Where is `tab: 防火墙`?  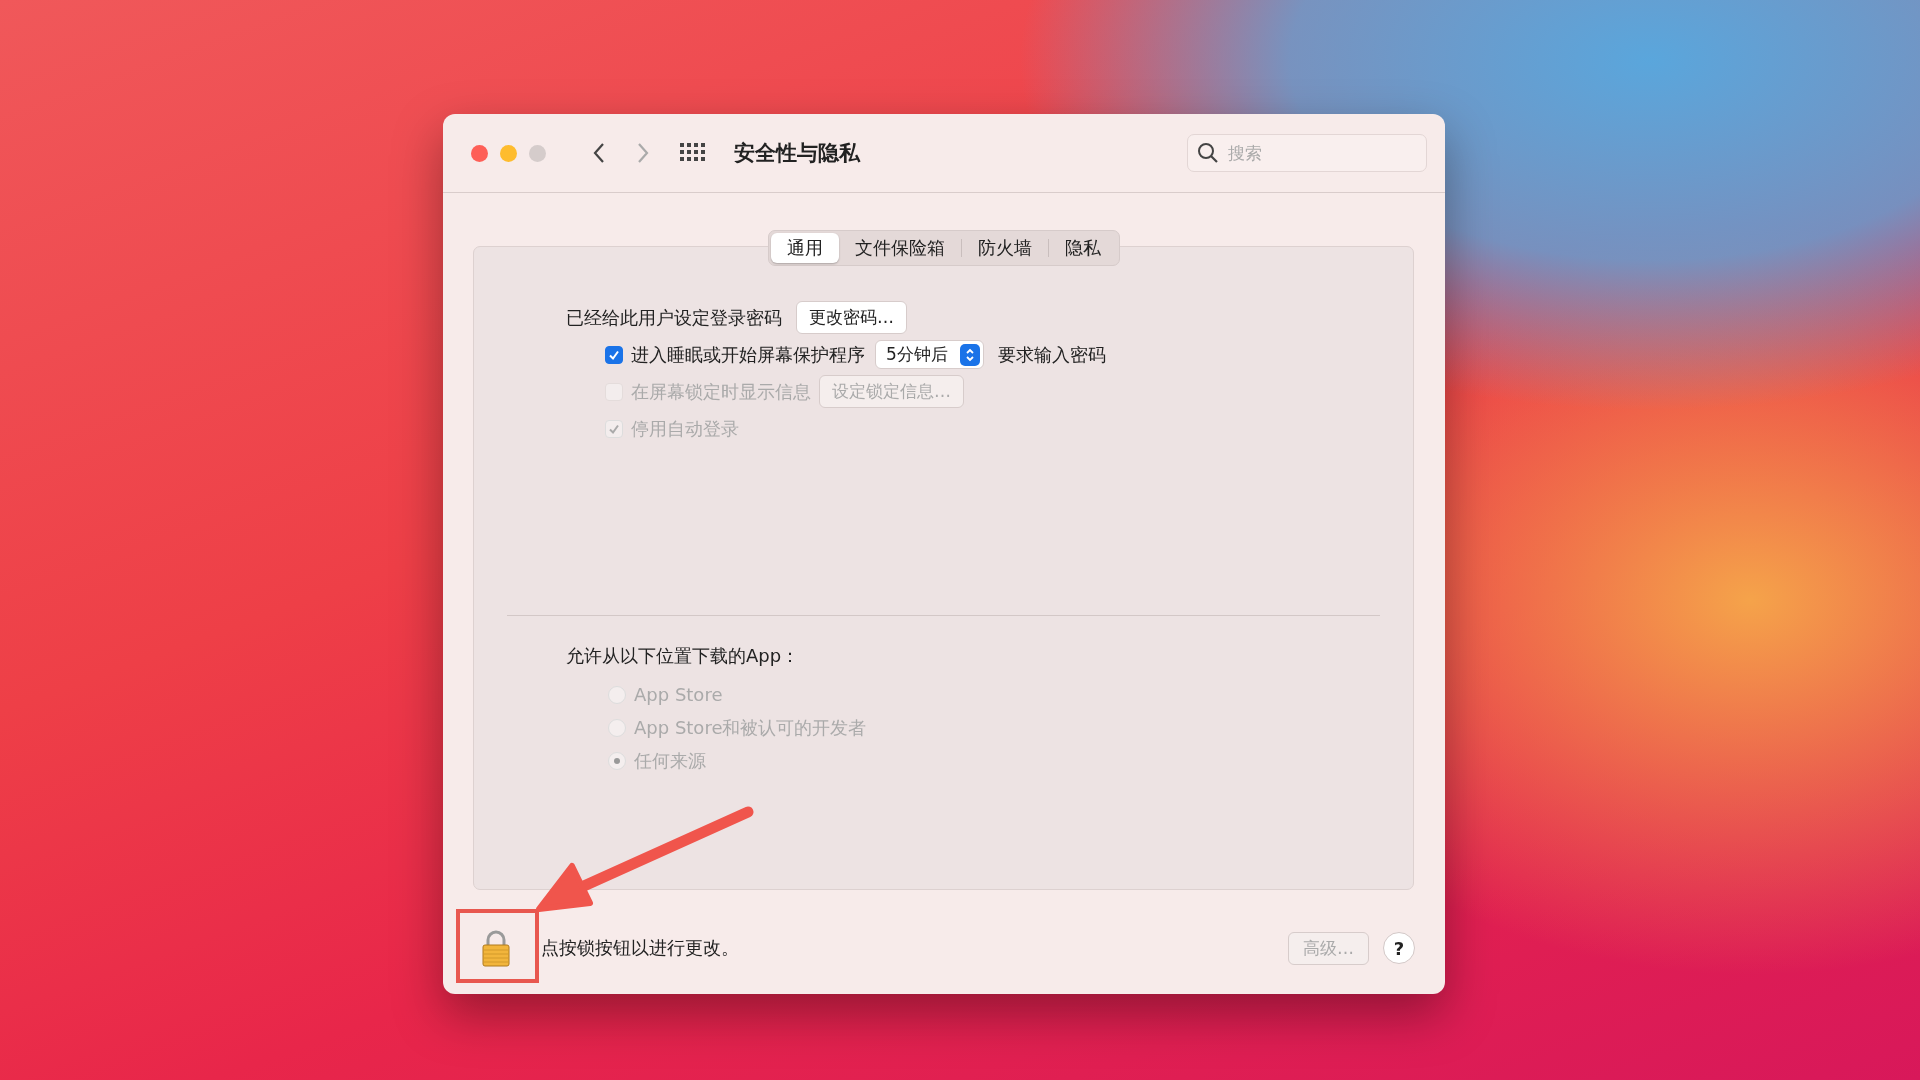
tab: 防火墙 is located at coordinates (1005, 248).